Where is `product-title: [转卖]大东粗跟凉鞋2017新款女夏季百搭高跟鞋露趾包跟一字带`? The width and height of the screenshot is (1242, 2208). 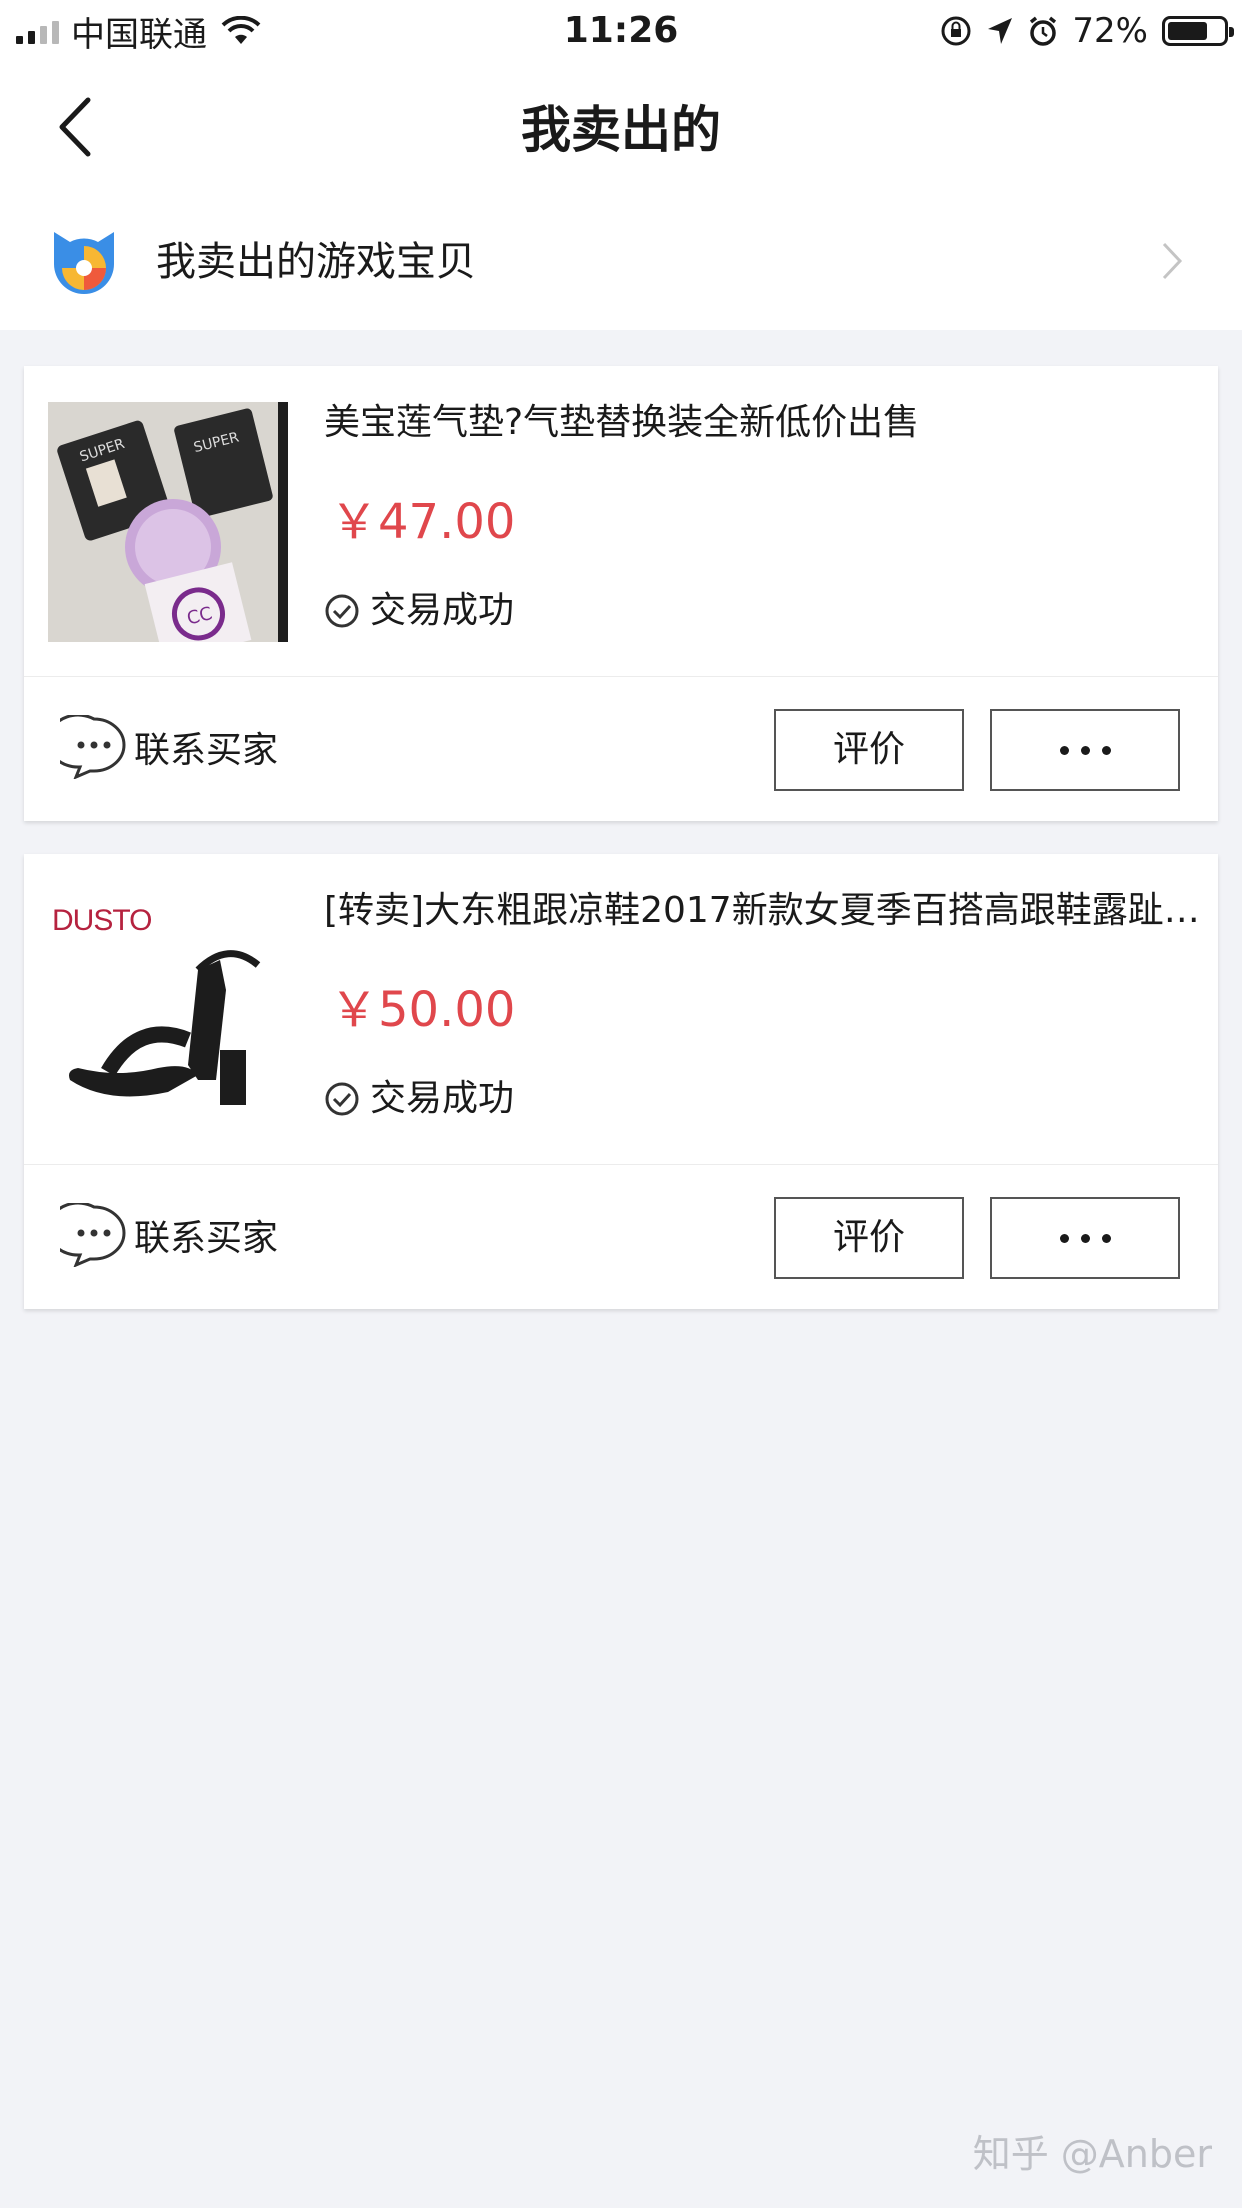 product-title: [转卖]大东粗跟凉鞋2017新款女夏季百搭高跟鞋露趾包跟一字带 is located at coordinates (771, 910).